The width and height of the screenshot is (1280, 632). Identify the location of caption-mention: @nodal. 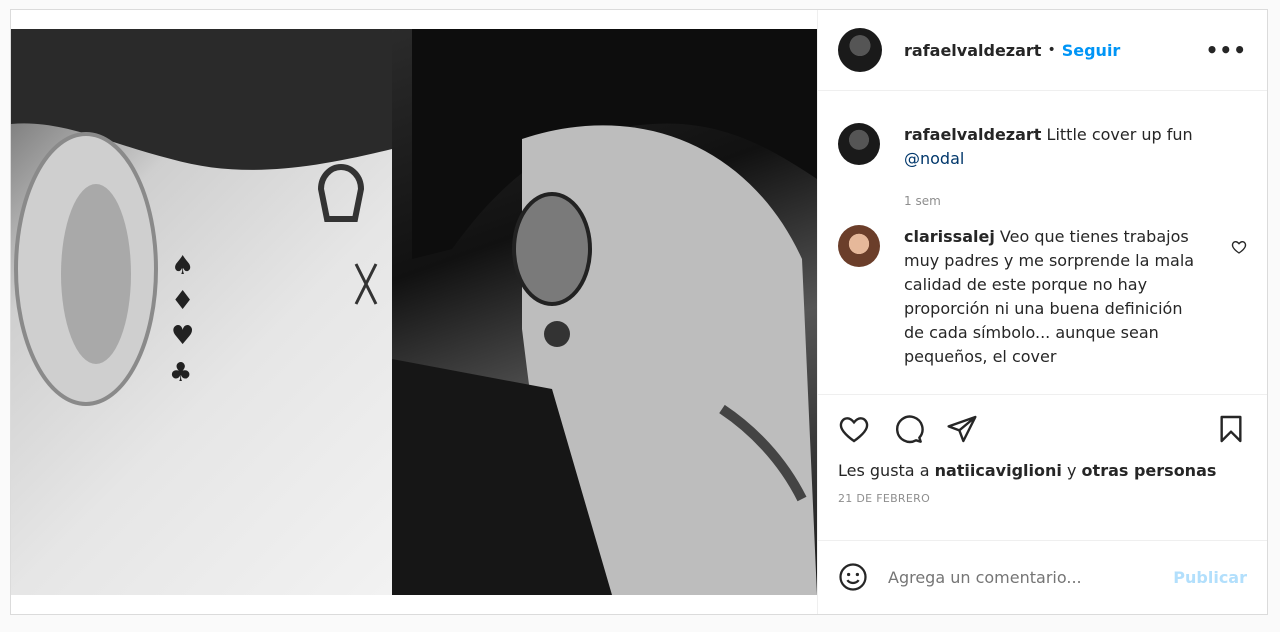
(1054, 159).